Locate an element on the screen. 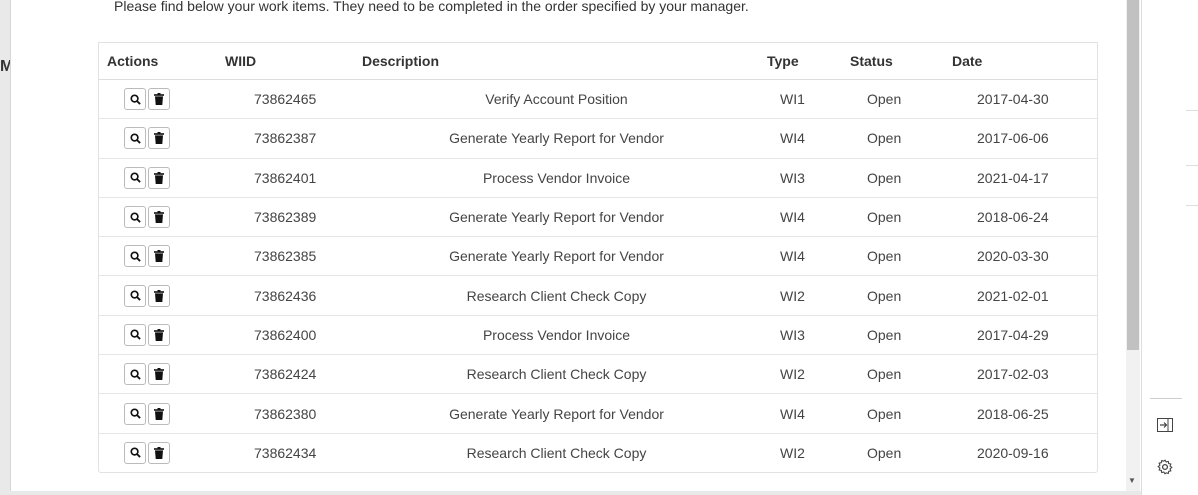  header-description: Description is located at coordinates (556, 61).